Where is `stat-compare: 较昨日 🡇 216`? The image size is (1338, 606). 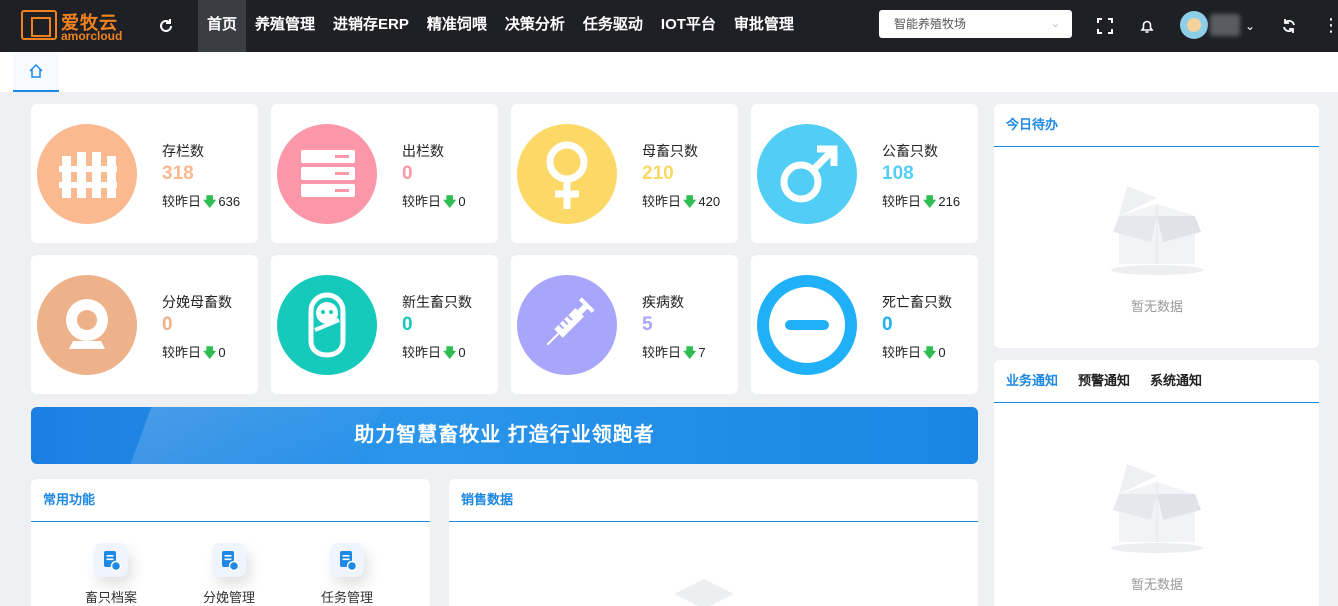 stat-compare: 较昨日 🡇 216 is located at coordinates (921, 201).